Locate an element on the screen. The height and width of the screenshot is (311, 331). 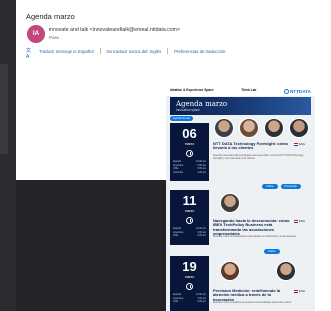
recipient-label: Para is located at coordinates (54, 37).